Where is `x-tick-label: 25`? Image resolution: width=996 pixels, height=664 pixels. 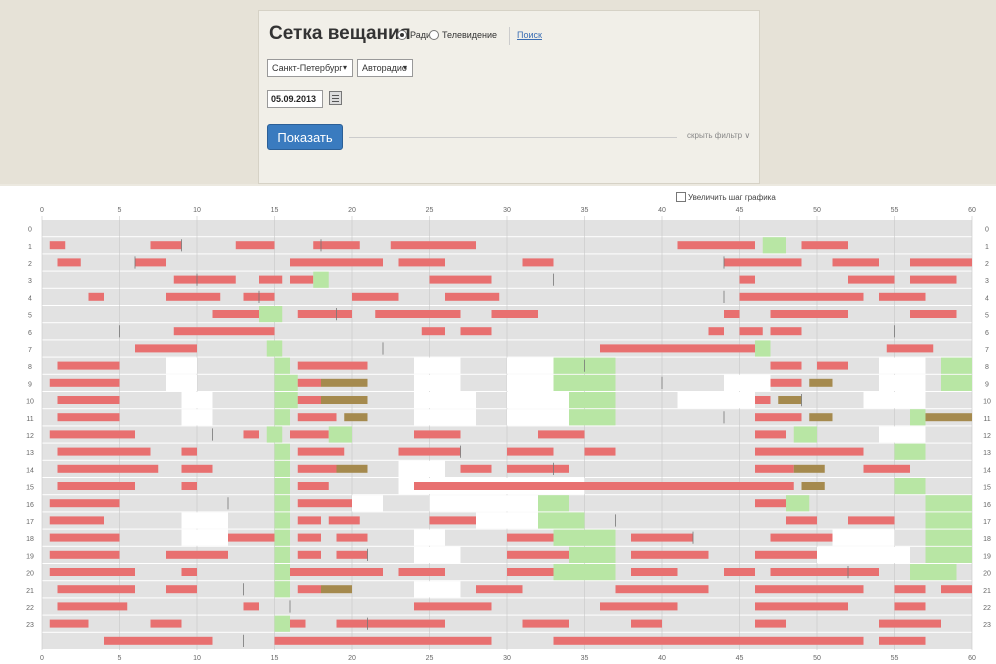 x-tick-label: 25 is located at coordinates (430, 658).